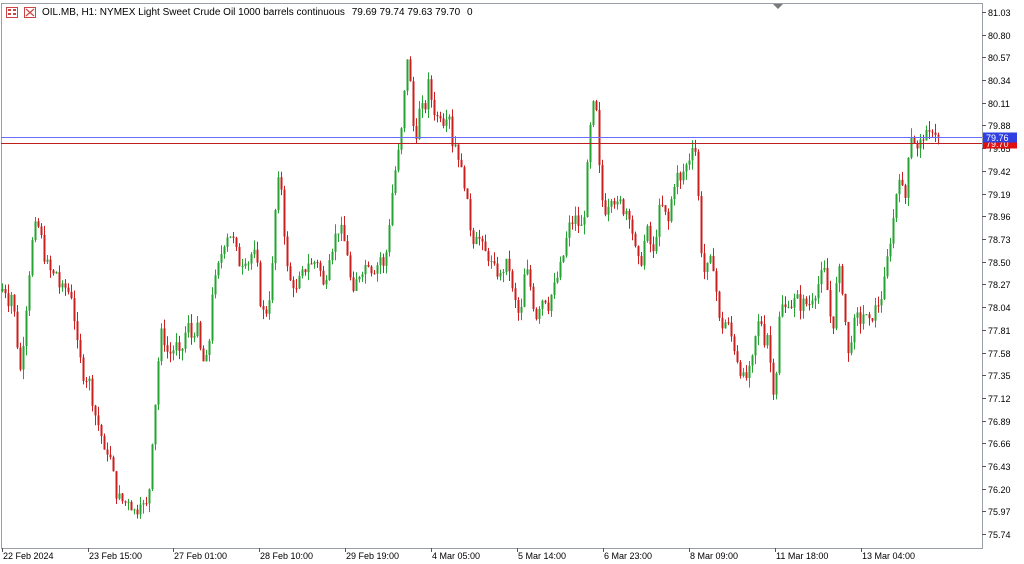 The width and height of the screenshot is (1024, 564). I want to click on y-tick-label: 78.04, so click(999, 308).